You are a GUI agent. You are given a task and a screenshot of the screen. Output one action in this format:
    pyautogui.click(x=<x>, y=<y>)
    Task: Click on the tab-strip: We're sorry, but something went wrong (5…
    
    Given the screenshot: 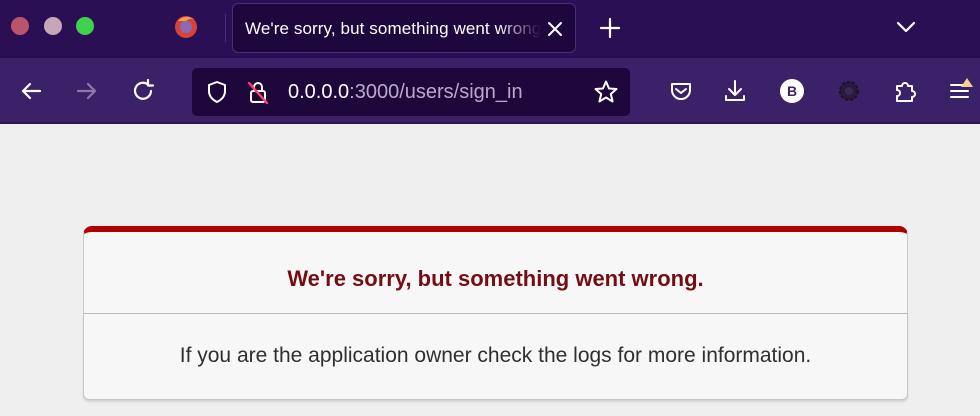 What is the action you would take?
    pyautogui.click(x=490, y=29)
    